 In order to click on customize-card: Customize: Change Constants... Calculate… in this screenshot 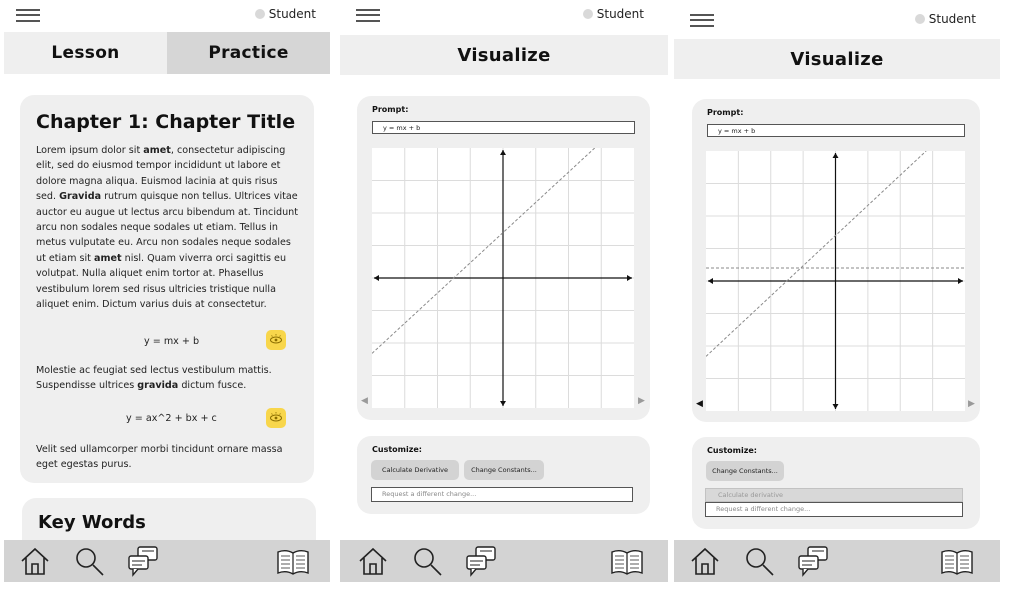, I will do `click(836, 483)`.